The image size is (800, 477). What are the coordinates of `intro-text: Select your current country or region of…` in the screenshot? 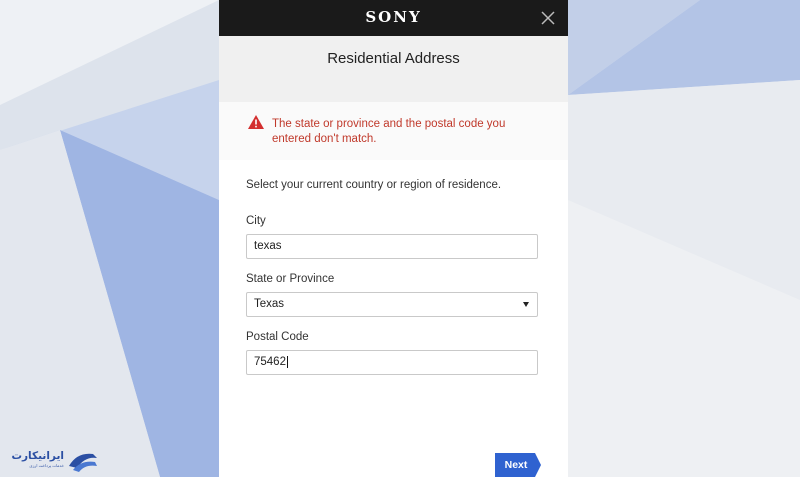 It's located at (374, 185).